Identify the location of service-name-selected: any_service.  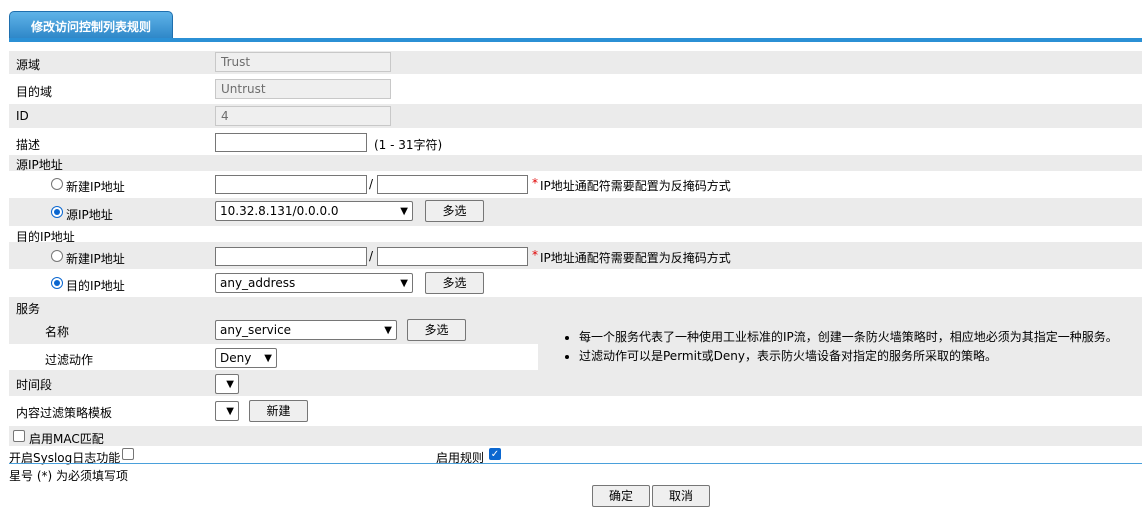
(256, 330).